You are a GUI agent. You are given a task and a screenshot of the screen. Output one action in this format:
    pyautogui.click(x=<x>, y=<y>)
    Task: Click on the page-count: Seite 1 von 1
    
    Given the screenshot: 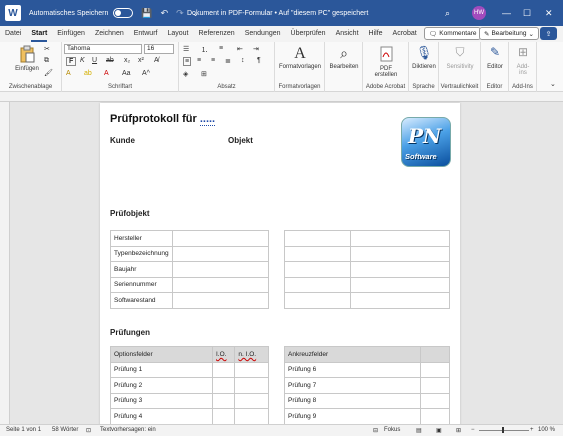 What is the action you would take?
    pyautogui.click(x=23, y=430)
    